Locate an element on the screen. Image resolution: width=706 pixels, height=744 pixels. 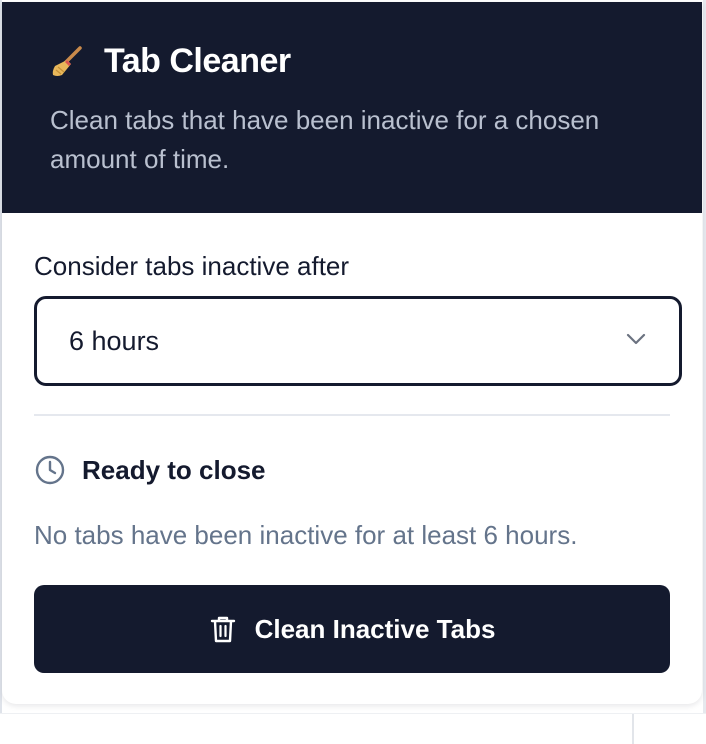
section-divider is located at coordinates (352, 415).